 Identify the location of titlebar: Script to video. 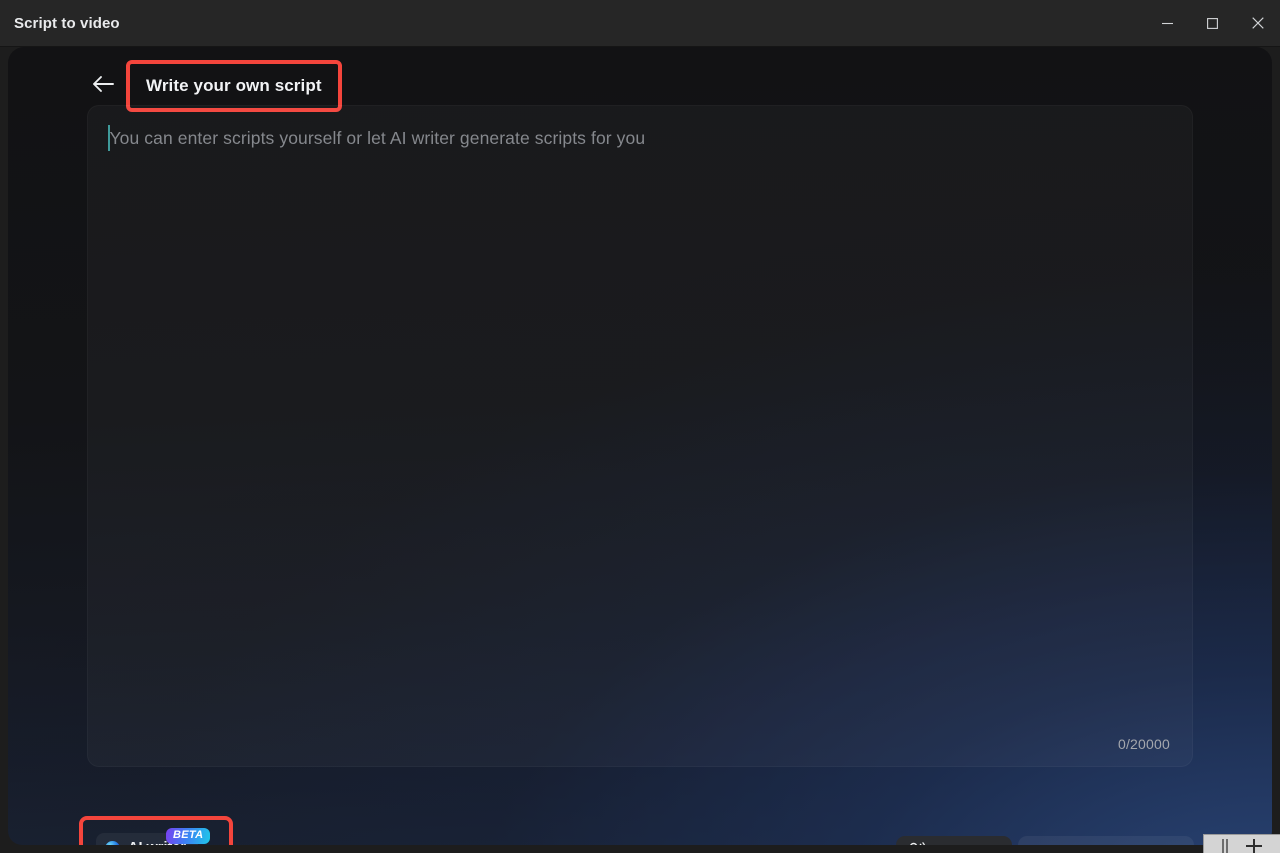
(640, 23).